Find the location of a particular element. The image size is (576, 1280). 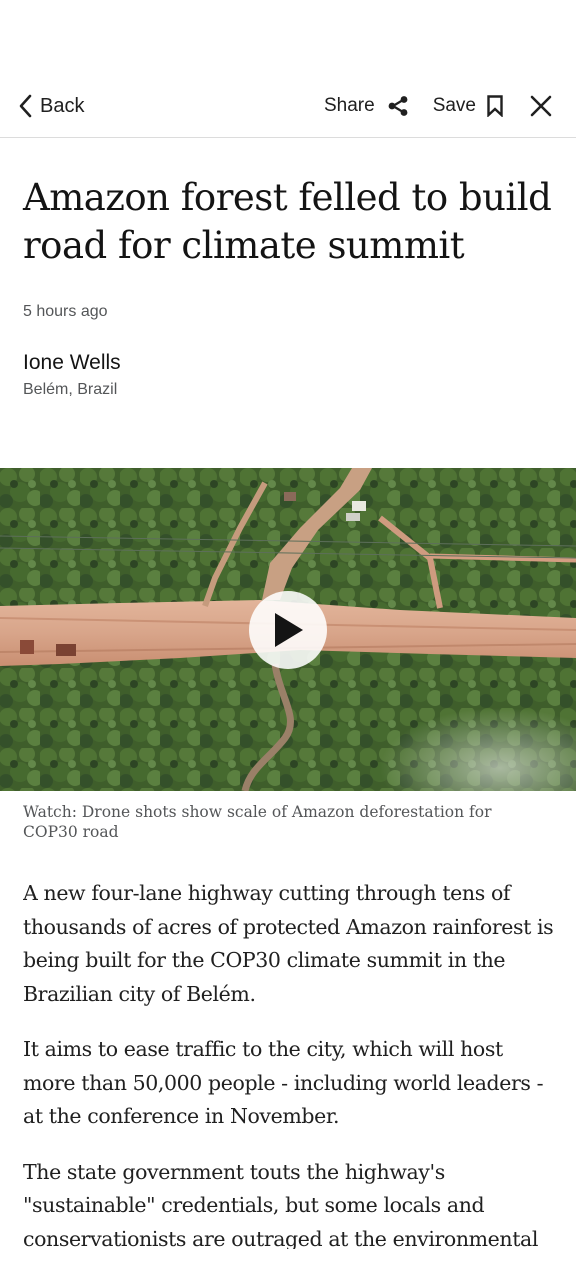

play-button is located at coordinates (288, 630).